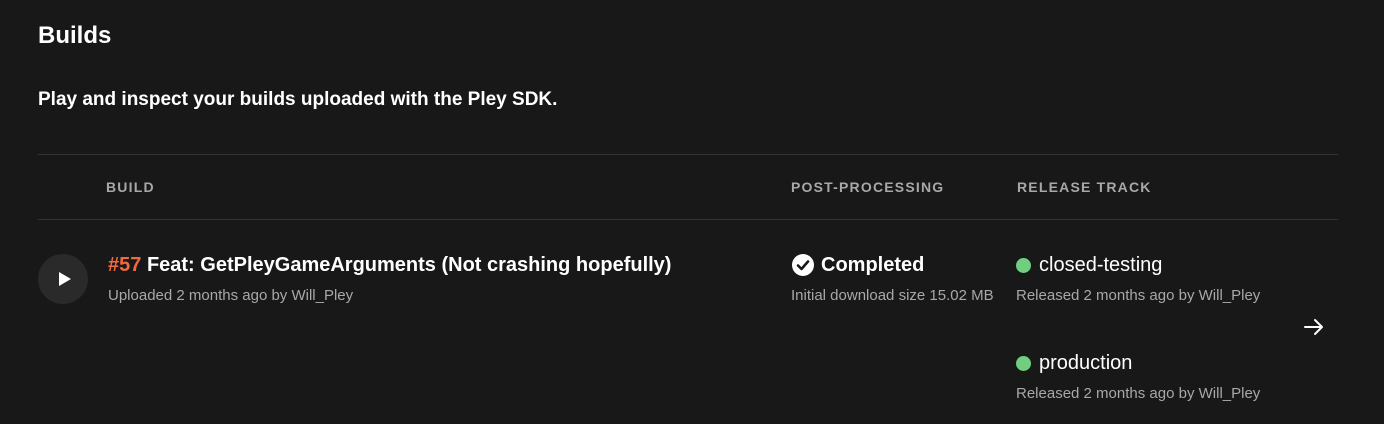  I want to click on release-track-name: production, so click(1086, 363).